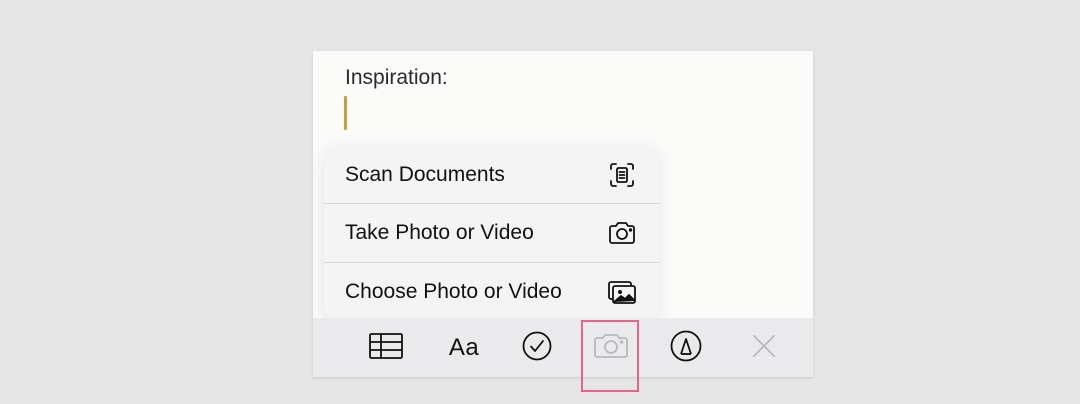 The width and height of the screenshot is (1080, 404). What do you see at coordinates (439, 232) in the screenshot?
I see `menu-item-label: Take Photo or Video` at bounding box center [439, 232].